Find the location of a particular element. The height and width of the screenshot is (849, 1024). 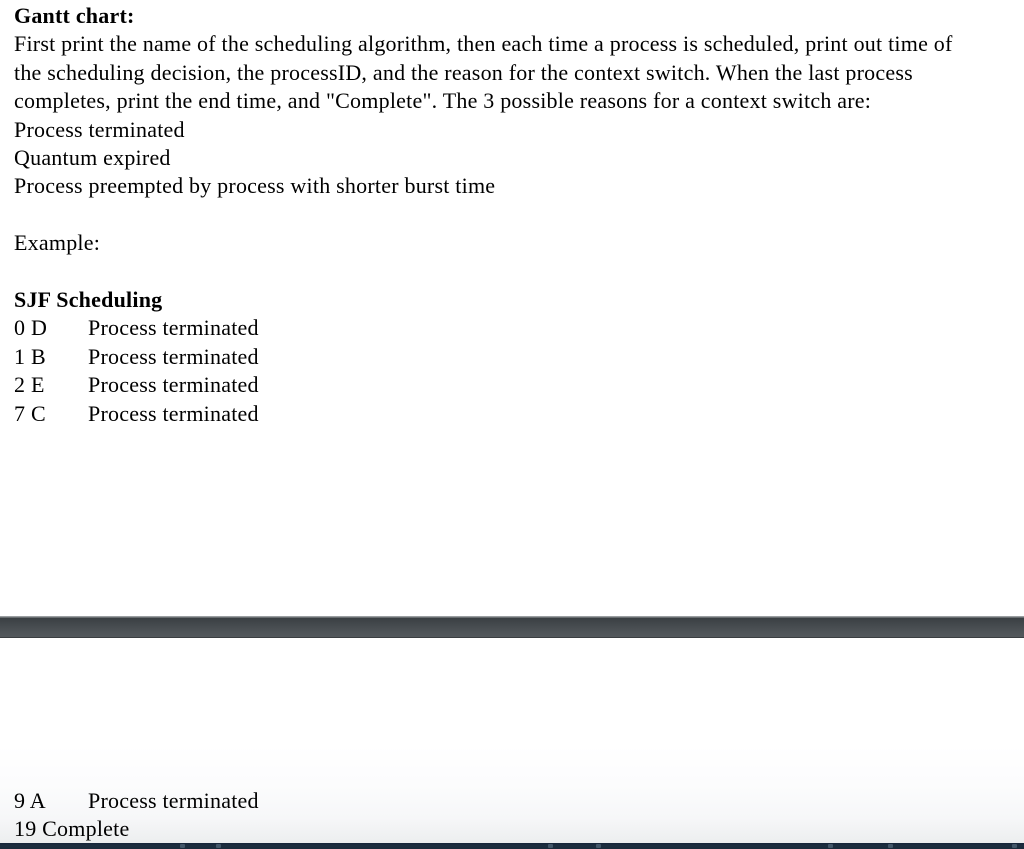

reason-item-process-terminated: Process terminated is located at coordinates (99, 129).